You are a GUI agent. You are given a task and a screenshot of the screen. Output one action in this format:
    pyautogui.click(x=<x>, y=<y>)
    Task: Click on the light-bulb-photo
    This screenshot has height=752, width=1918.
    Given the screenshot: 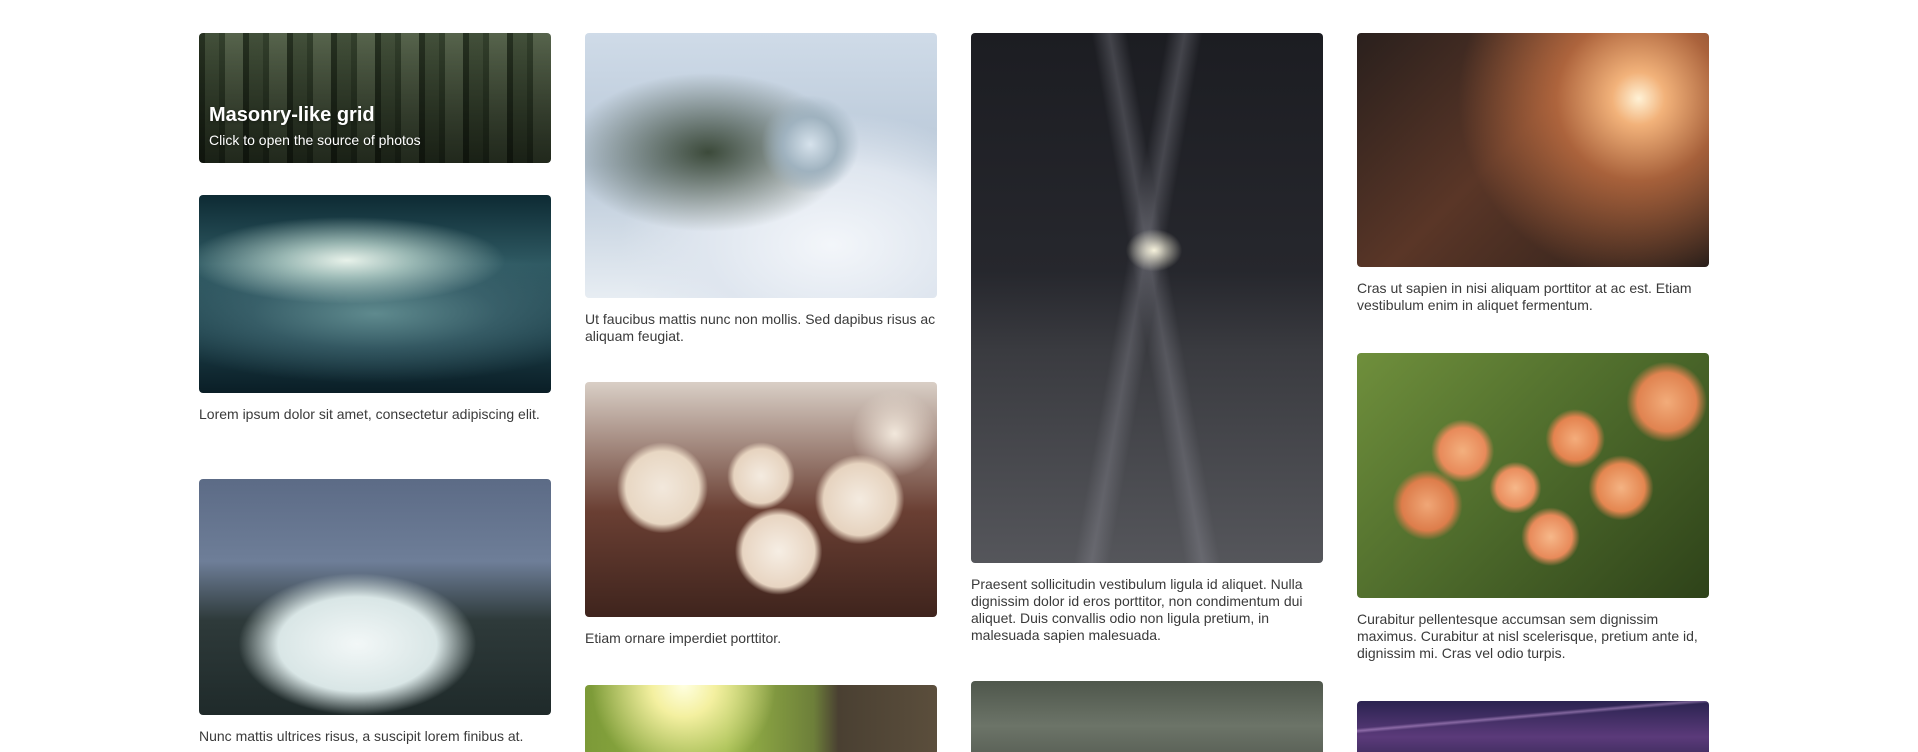 What is the action you would take?
    pyautogui.click(x=1533, y=150)
    